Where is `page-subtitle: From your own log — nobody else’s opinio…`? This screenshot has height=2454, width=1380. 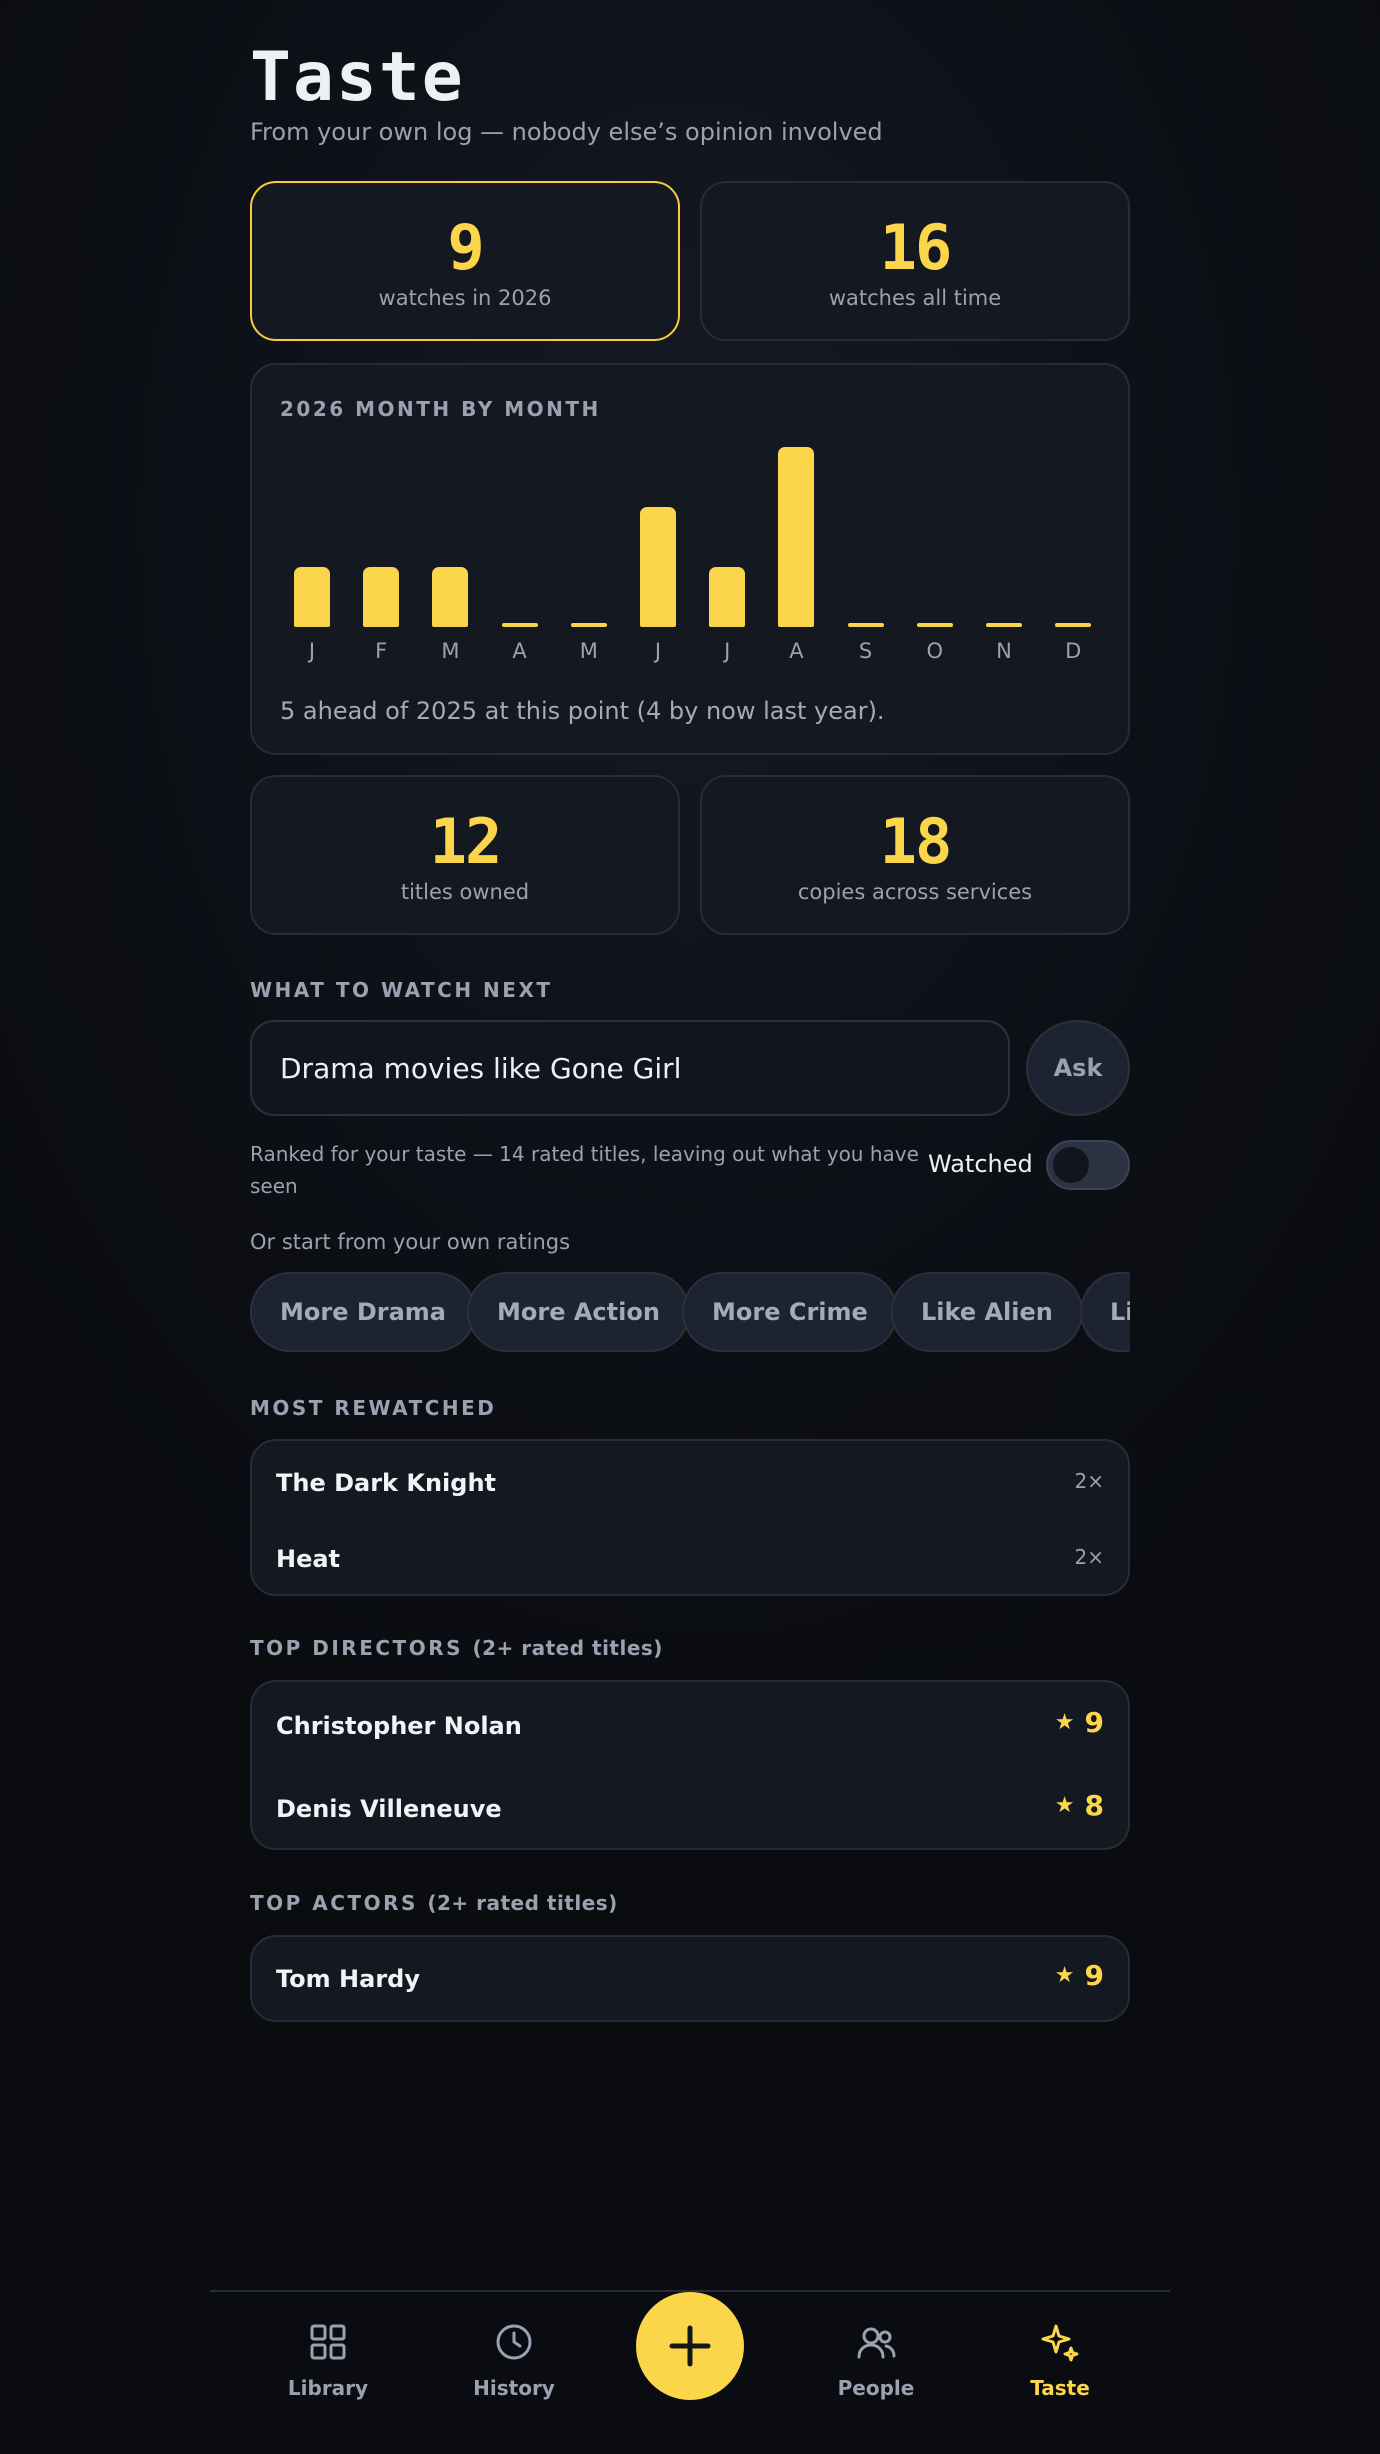 page-subtitle: From your own log — nobody else’s opinio… is located at coordinates (566, 132).